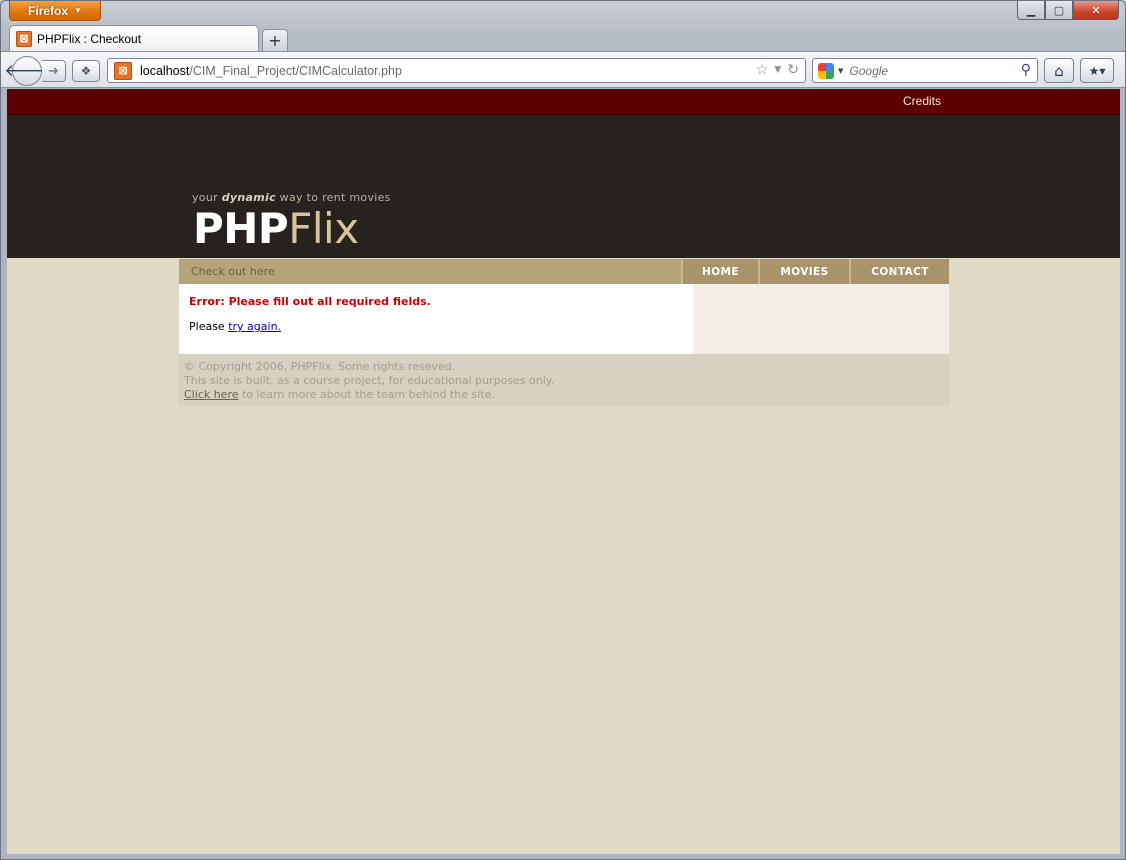 The image size is (1126, 860). I want to click on url-host: localhost, so click(165, 70).